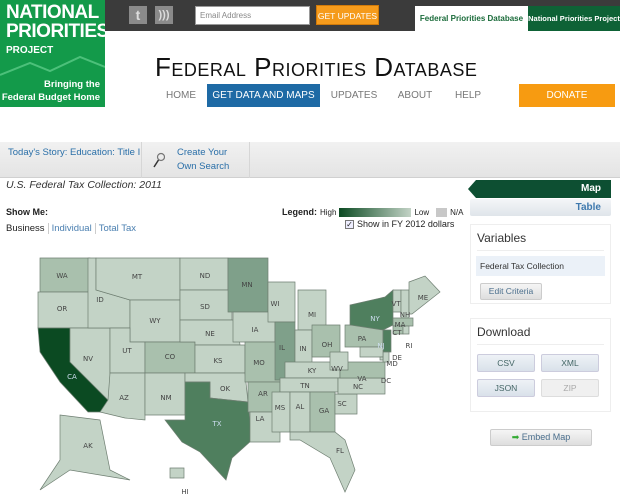  Describe the element at coordinates (263, 394) in the screenshot. I see `state-label-ar: AR` at that location.